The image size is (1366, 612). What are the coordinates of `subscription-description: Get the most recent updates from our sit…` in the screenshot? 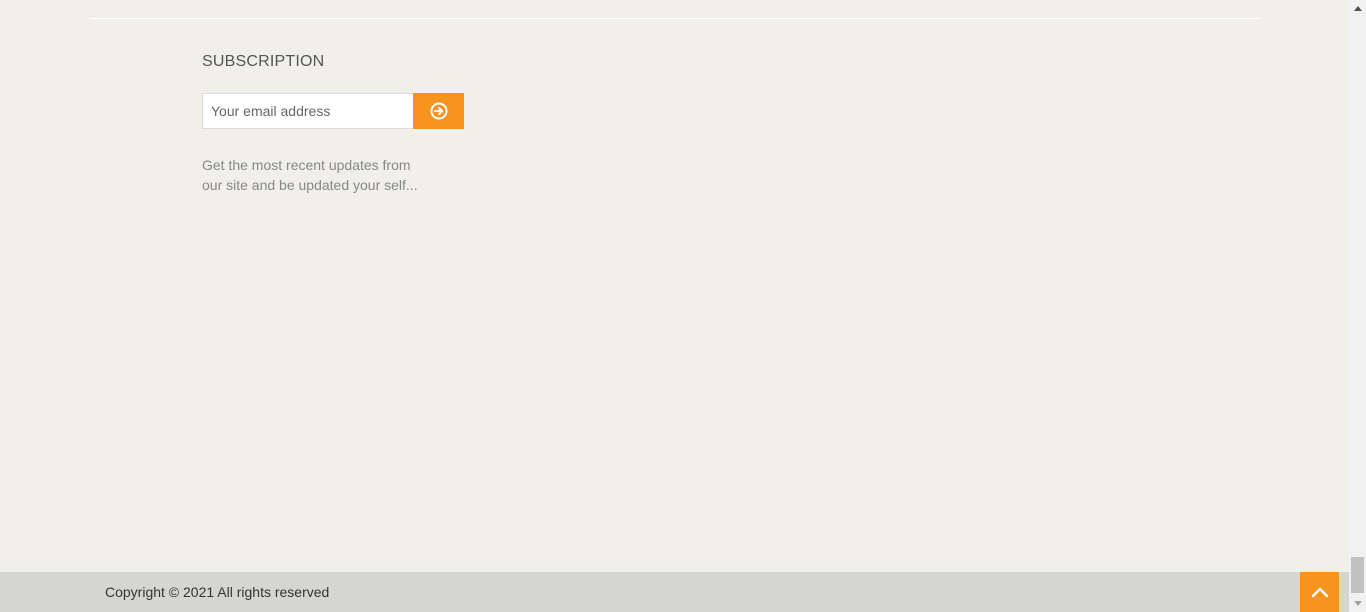 It's located at (310, 175).